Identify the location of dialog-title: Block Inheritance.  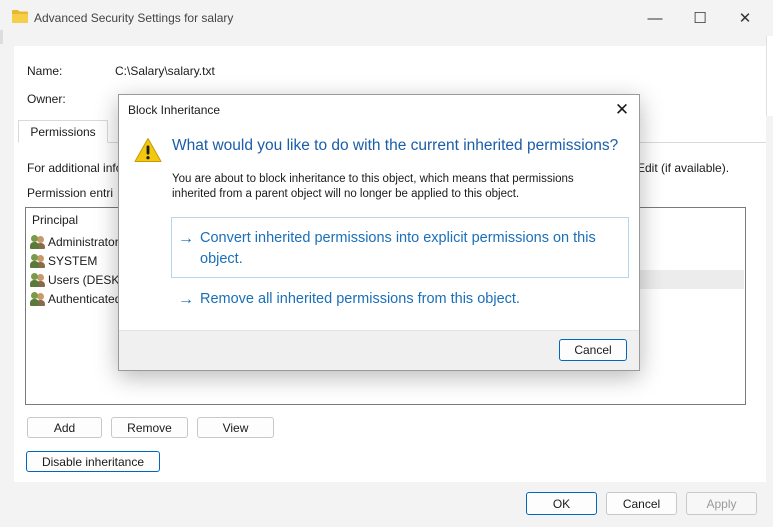
(174, 110).